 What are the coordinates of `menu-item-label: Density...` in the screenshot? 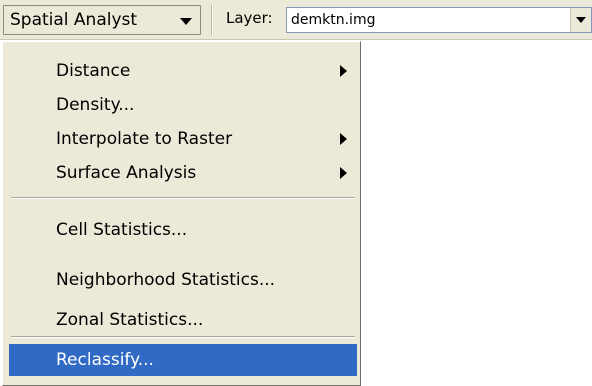 It's located at (95, 105).